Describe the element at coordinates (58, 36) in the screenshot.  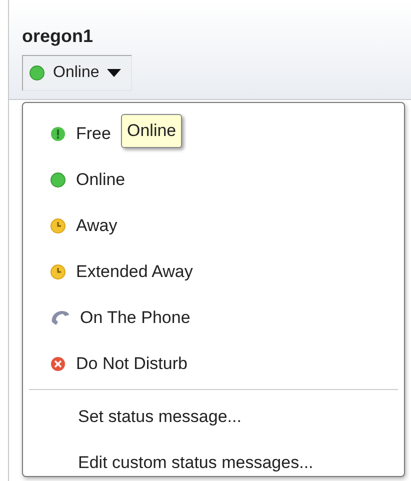
I see `account-name: oregon1` at that location.